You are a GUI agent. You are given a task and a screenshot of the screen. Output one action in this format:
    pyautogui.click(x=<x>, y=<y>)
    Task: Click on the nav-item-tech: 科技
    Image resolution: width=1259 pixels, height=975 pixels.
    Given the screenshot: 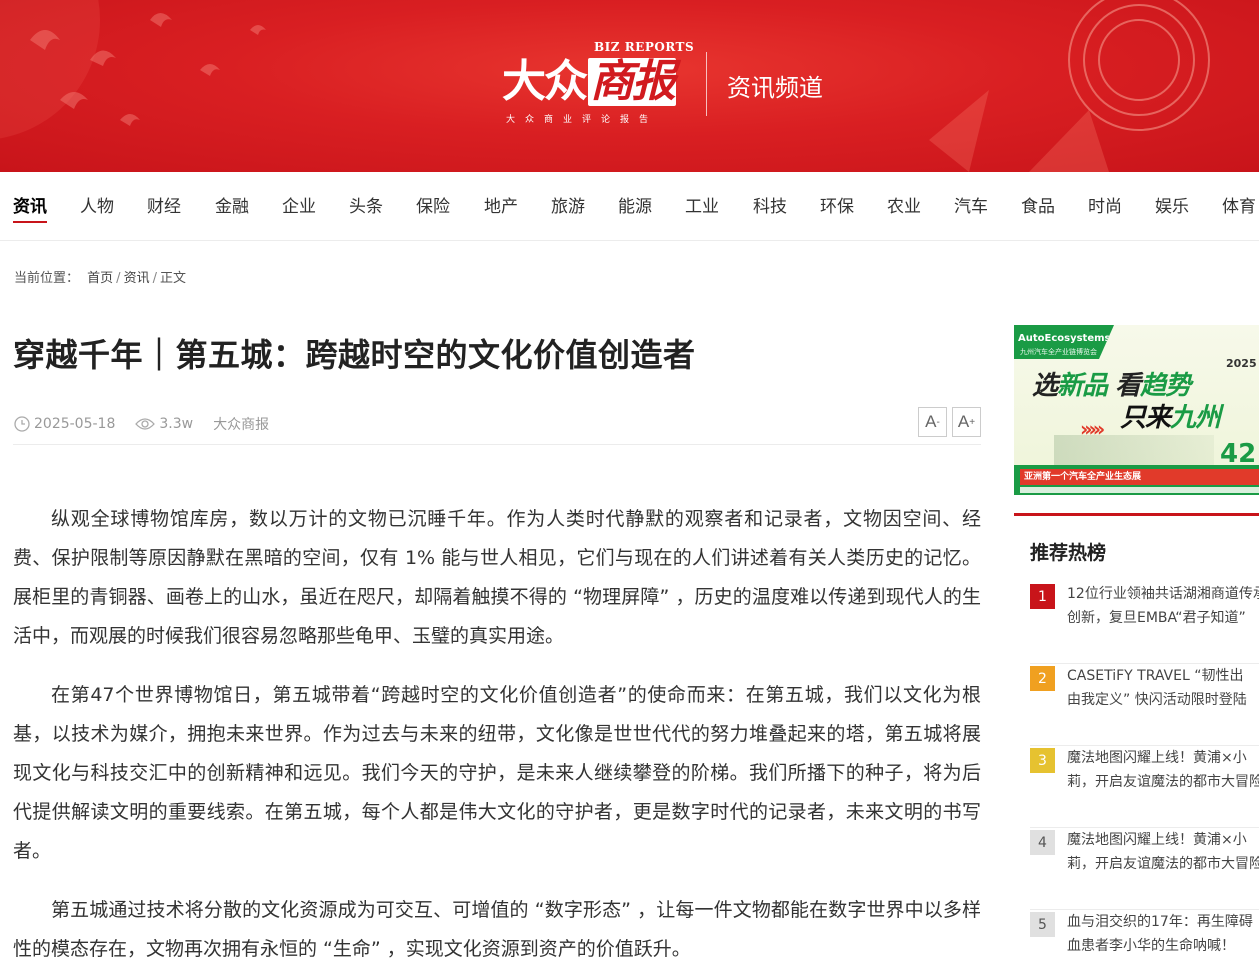 What is the action you would take?
    pyautogui.click(x=770, y=204)
    